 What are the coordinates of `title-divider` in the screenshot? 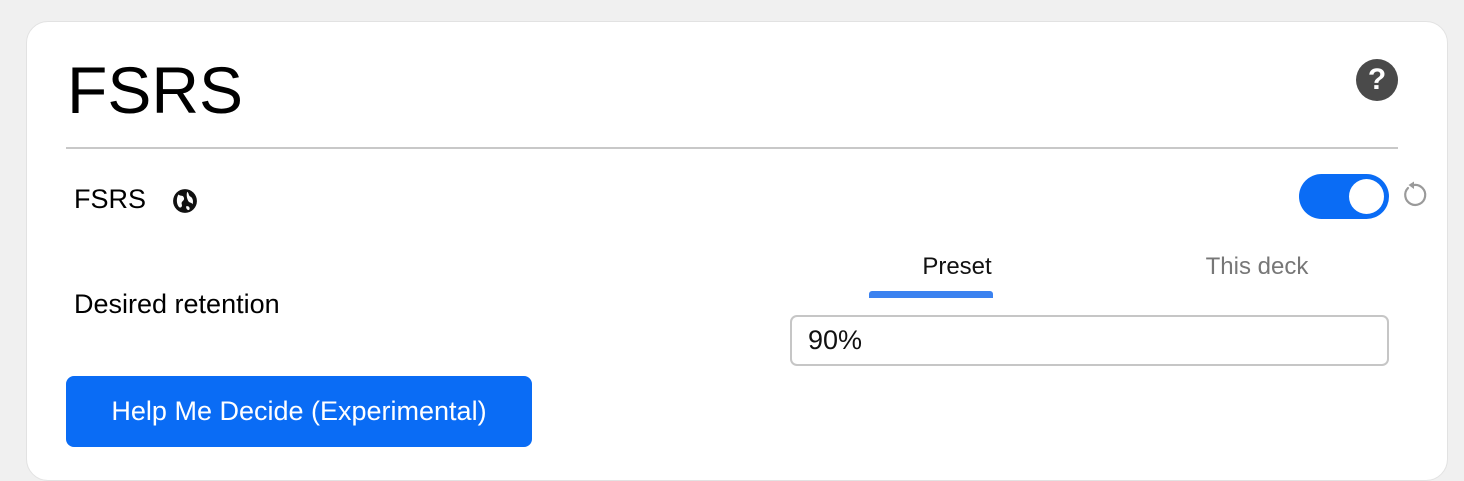 It's located at (732, 148).